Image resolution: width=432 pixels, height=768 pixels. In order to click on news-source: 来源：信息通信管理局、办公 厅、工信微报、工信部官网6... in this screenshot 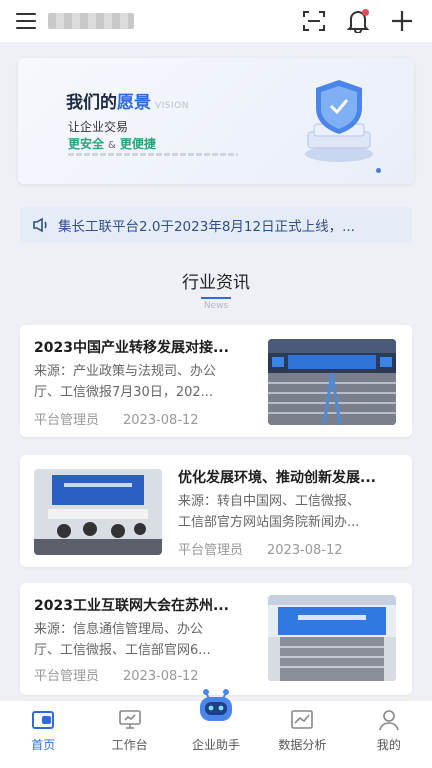, I will do `click(122, 640)`.